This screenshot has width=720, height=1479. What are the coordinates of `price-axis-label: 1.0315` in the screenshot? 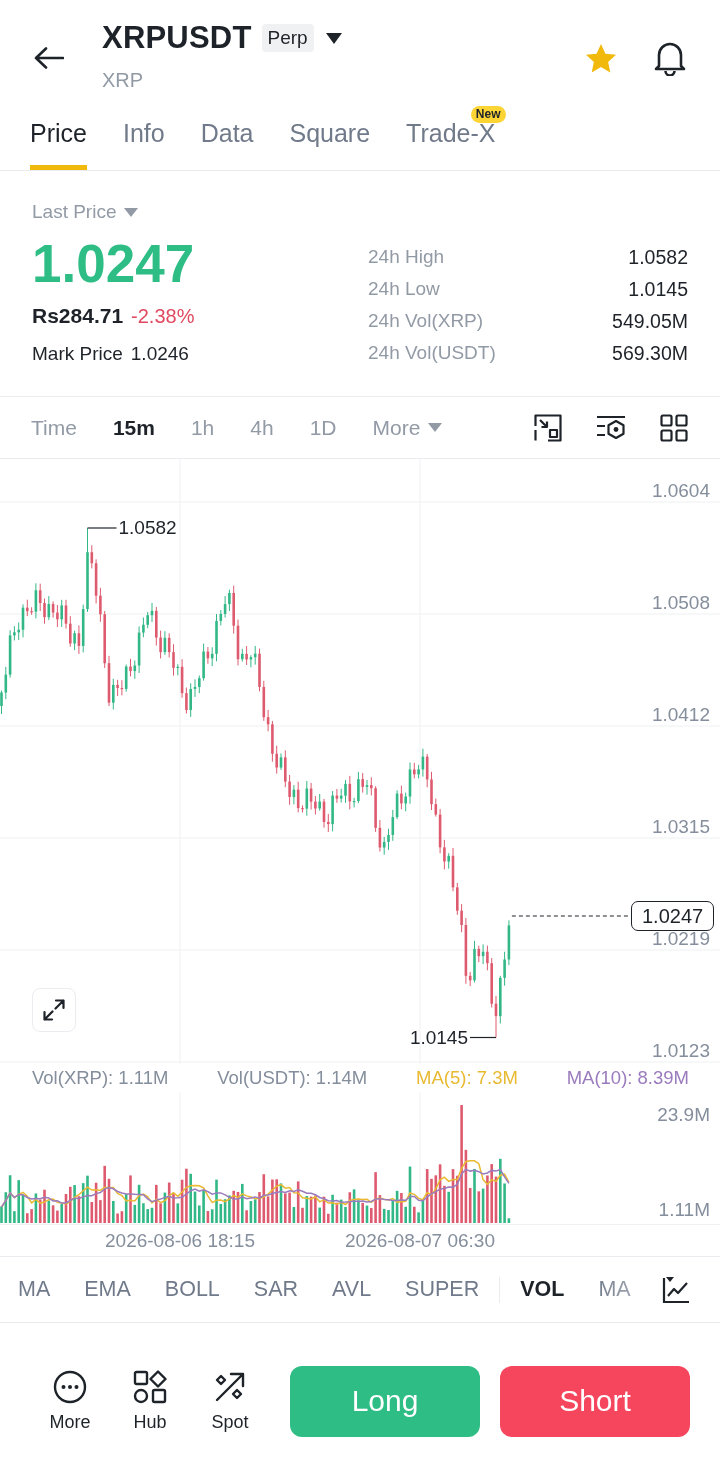 It's located at (680, 827).